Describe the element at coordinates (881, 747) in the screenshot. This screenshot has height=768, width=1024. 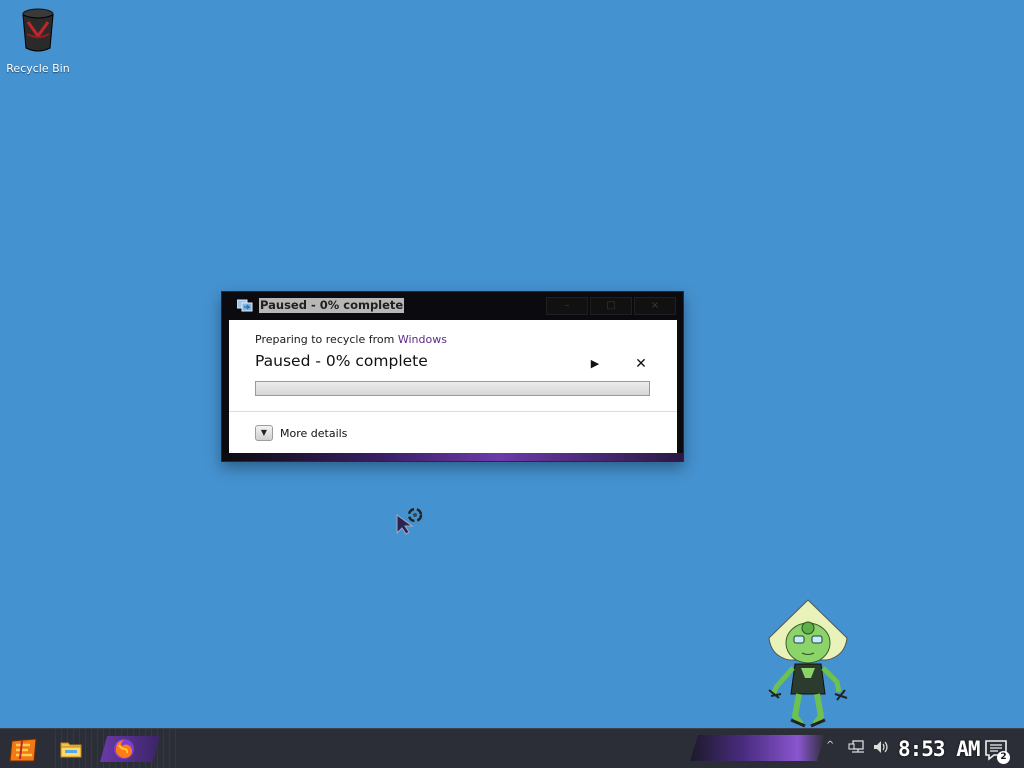
I see `volume-icon` at that location.